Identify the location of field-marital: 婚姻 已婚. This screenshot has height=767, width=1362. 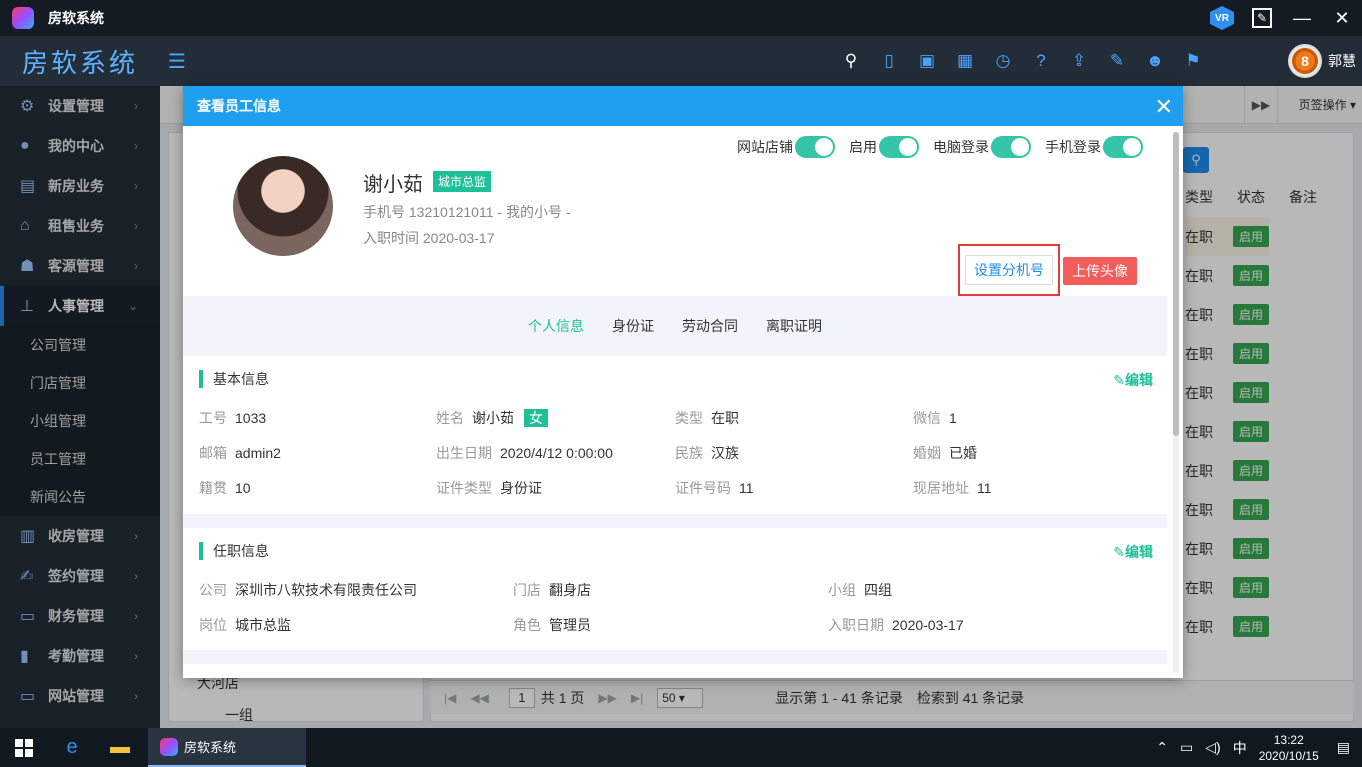
(945, 453).